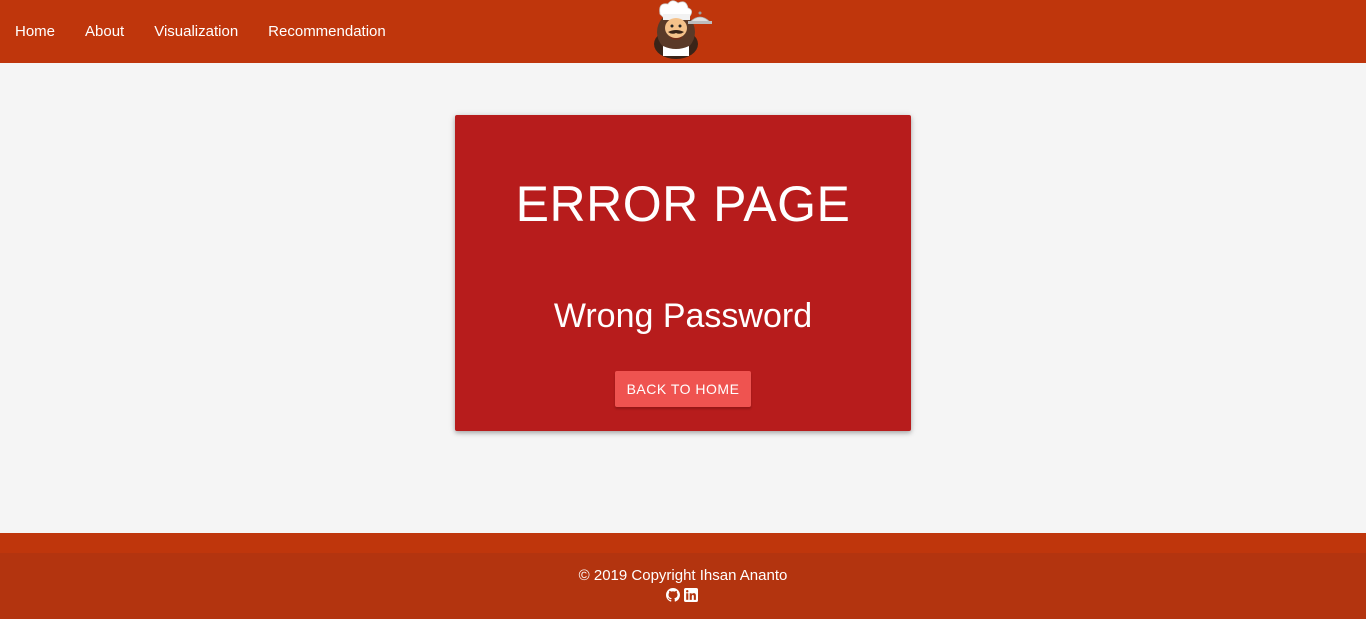 The image size is (1366, 619). Describe the element at coordinates (682, 595) in the screenshot. I see `social-links` at that location.